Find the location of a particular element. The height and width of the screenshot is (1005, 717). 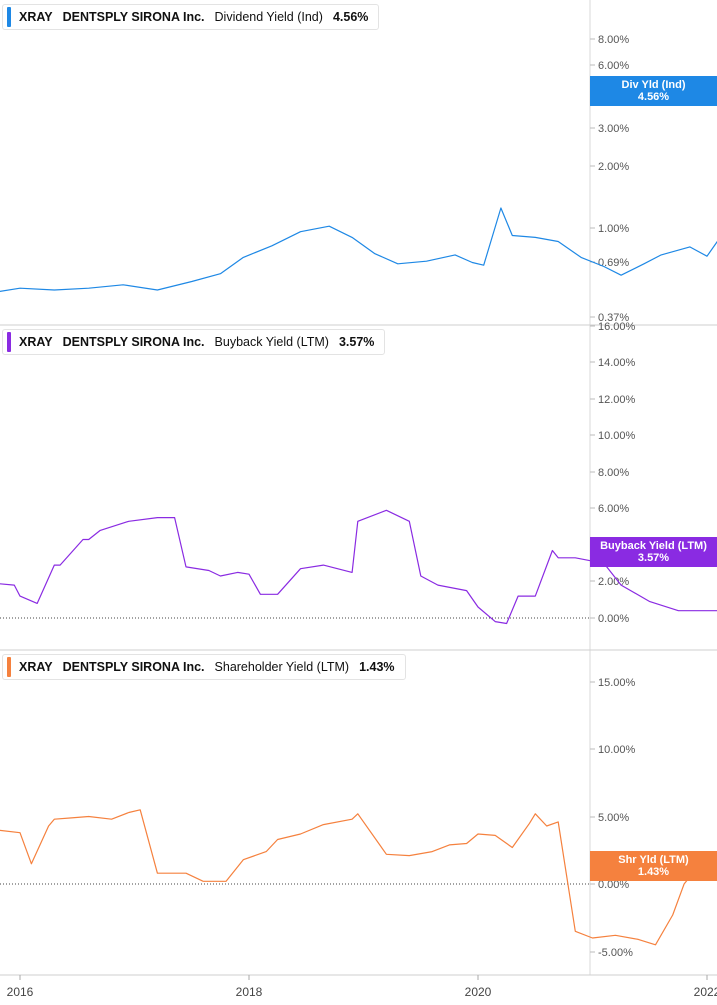

shareholder-legend-company: DENTSPLY SIRONA Inc. is located at coordinates (133, 667).